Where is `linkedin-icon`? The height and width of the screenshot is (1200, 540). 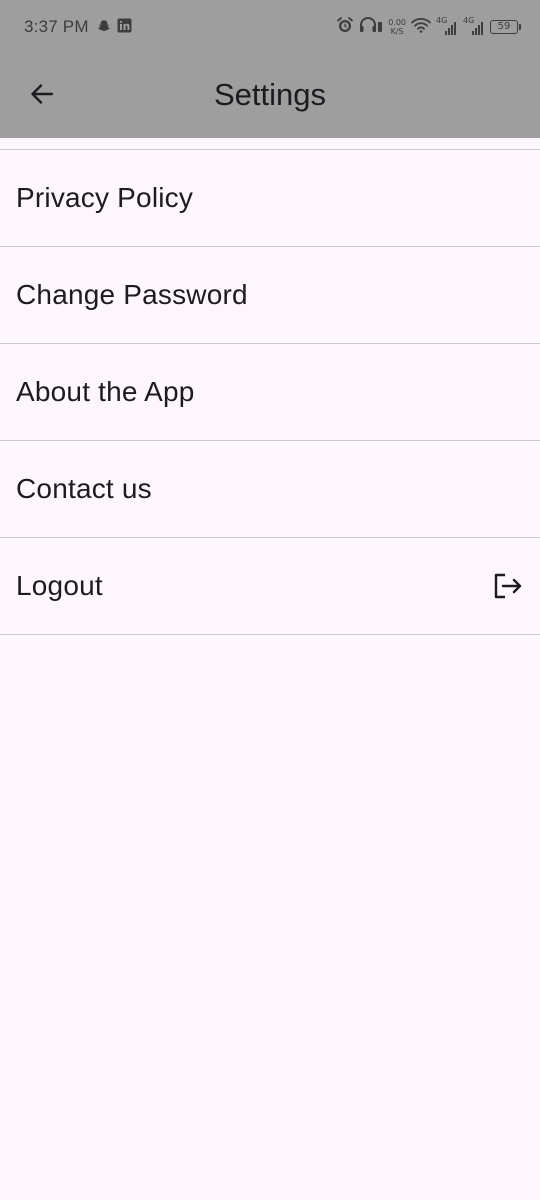 linkedin-icon is located at coordinates (124, 28).